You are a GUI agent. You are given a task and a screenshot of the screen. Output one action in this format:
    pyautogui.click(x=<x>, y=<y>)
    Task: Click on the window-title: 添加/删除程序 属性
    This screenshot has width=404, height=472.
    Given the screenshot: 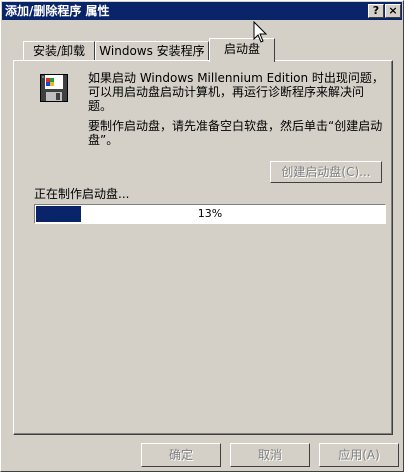 What is the action you would take?
    pyautogui.click(x=57, y=11)
    